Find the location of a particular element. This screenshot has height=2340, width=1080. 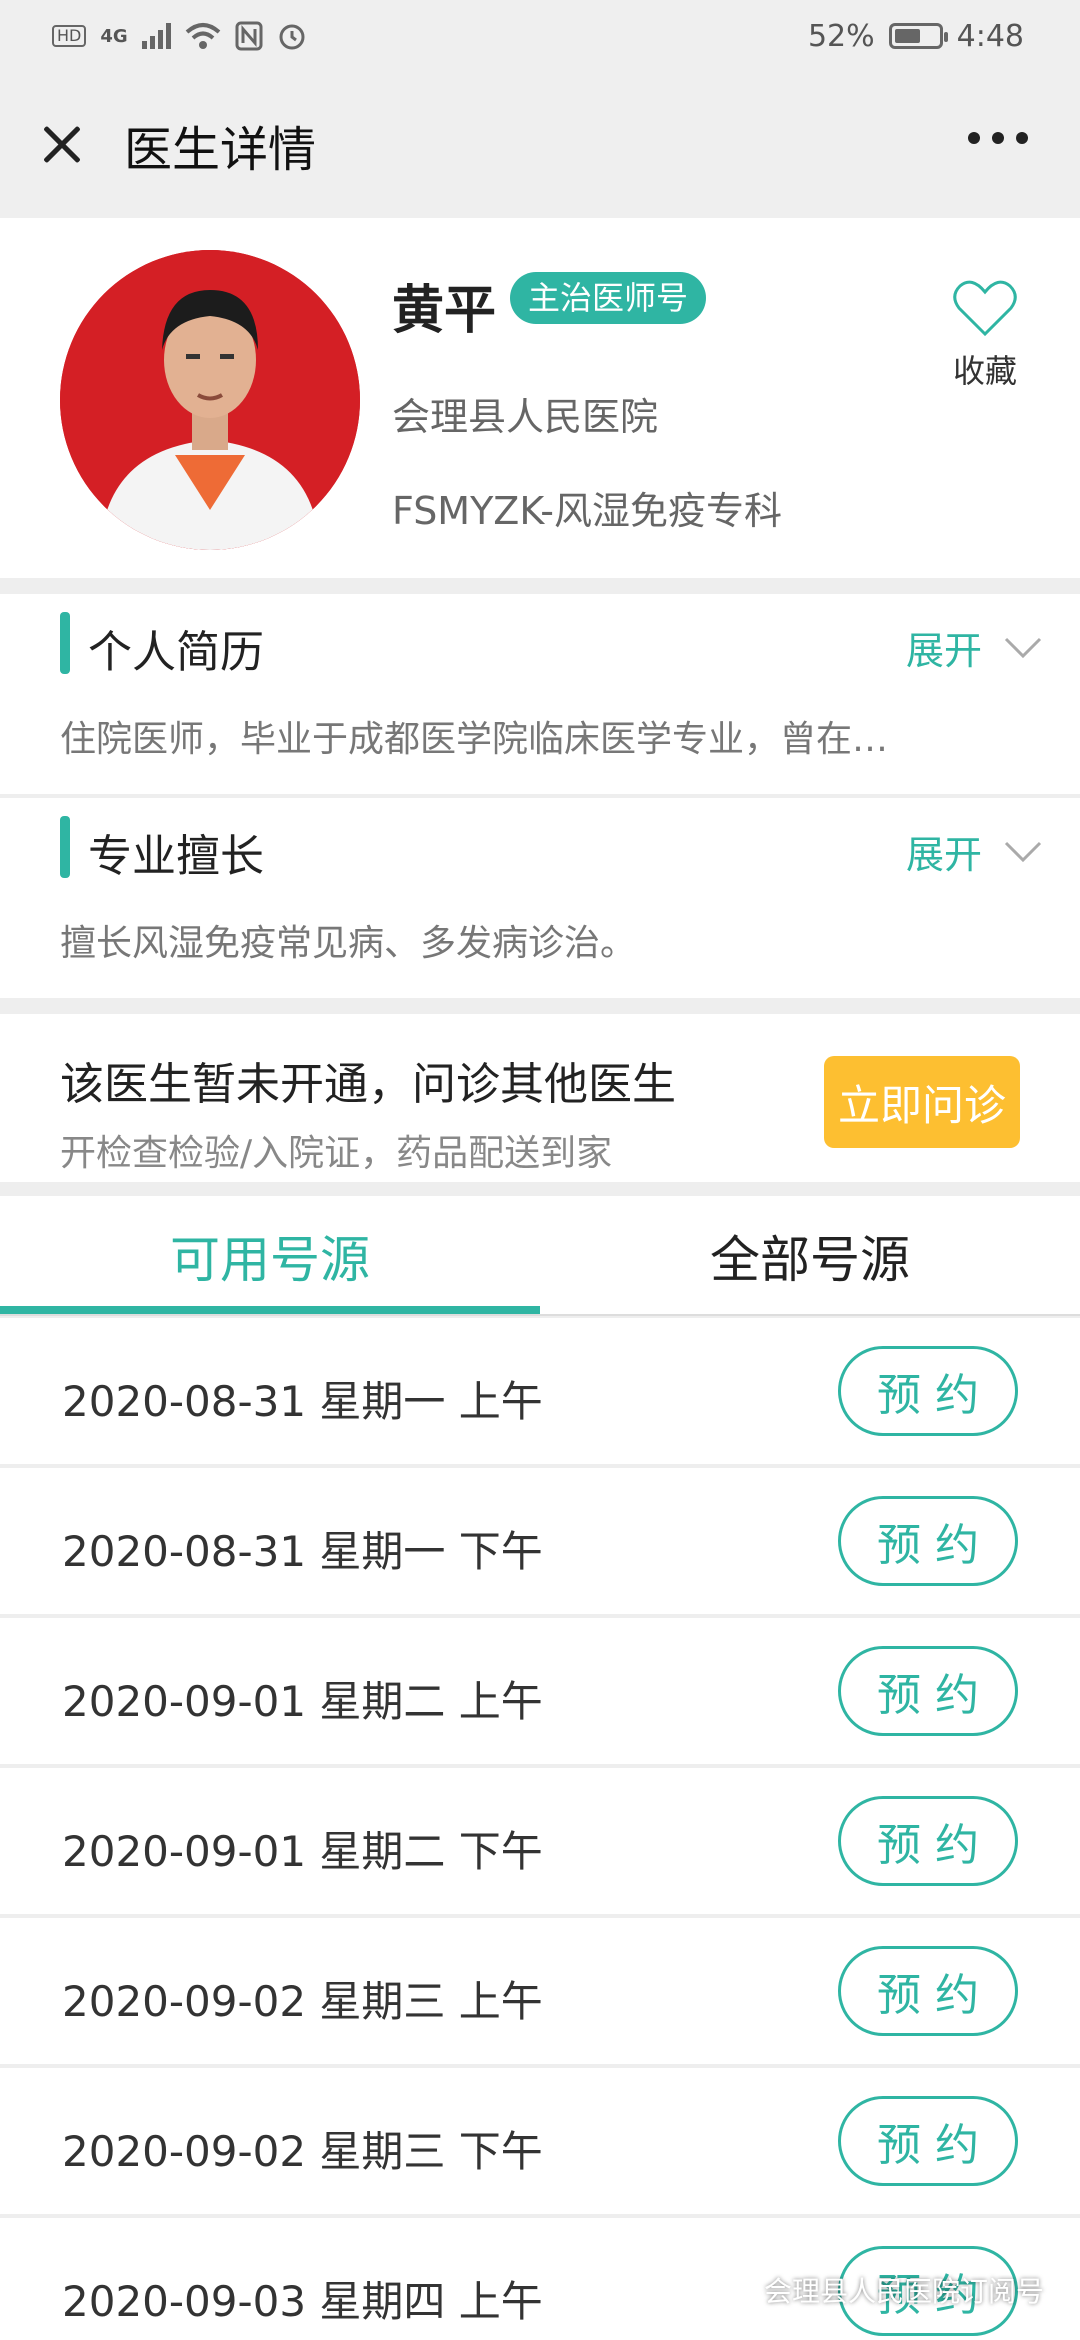

slot-datetime: 2020-09-02 星期三 下午 is located at coordinates (302, 2151).